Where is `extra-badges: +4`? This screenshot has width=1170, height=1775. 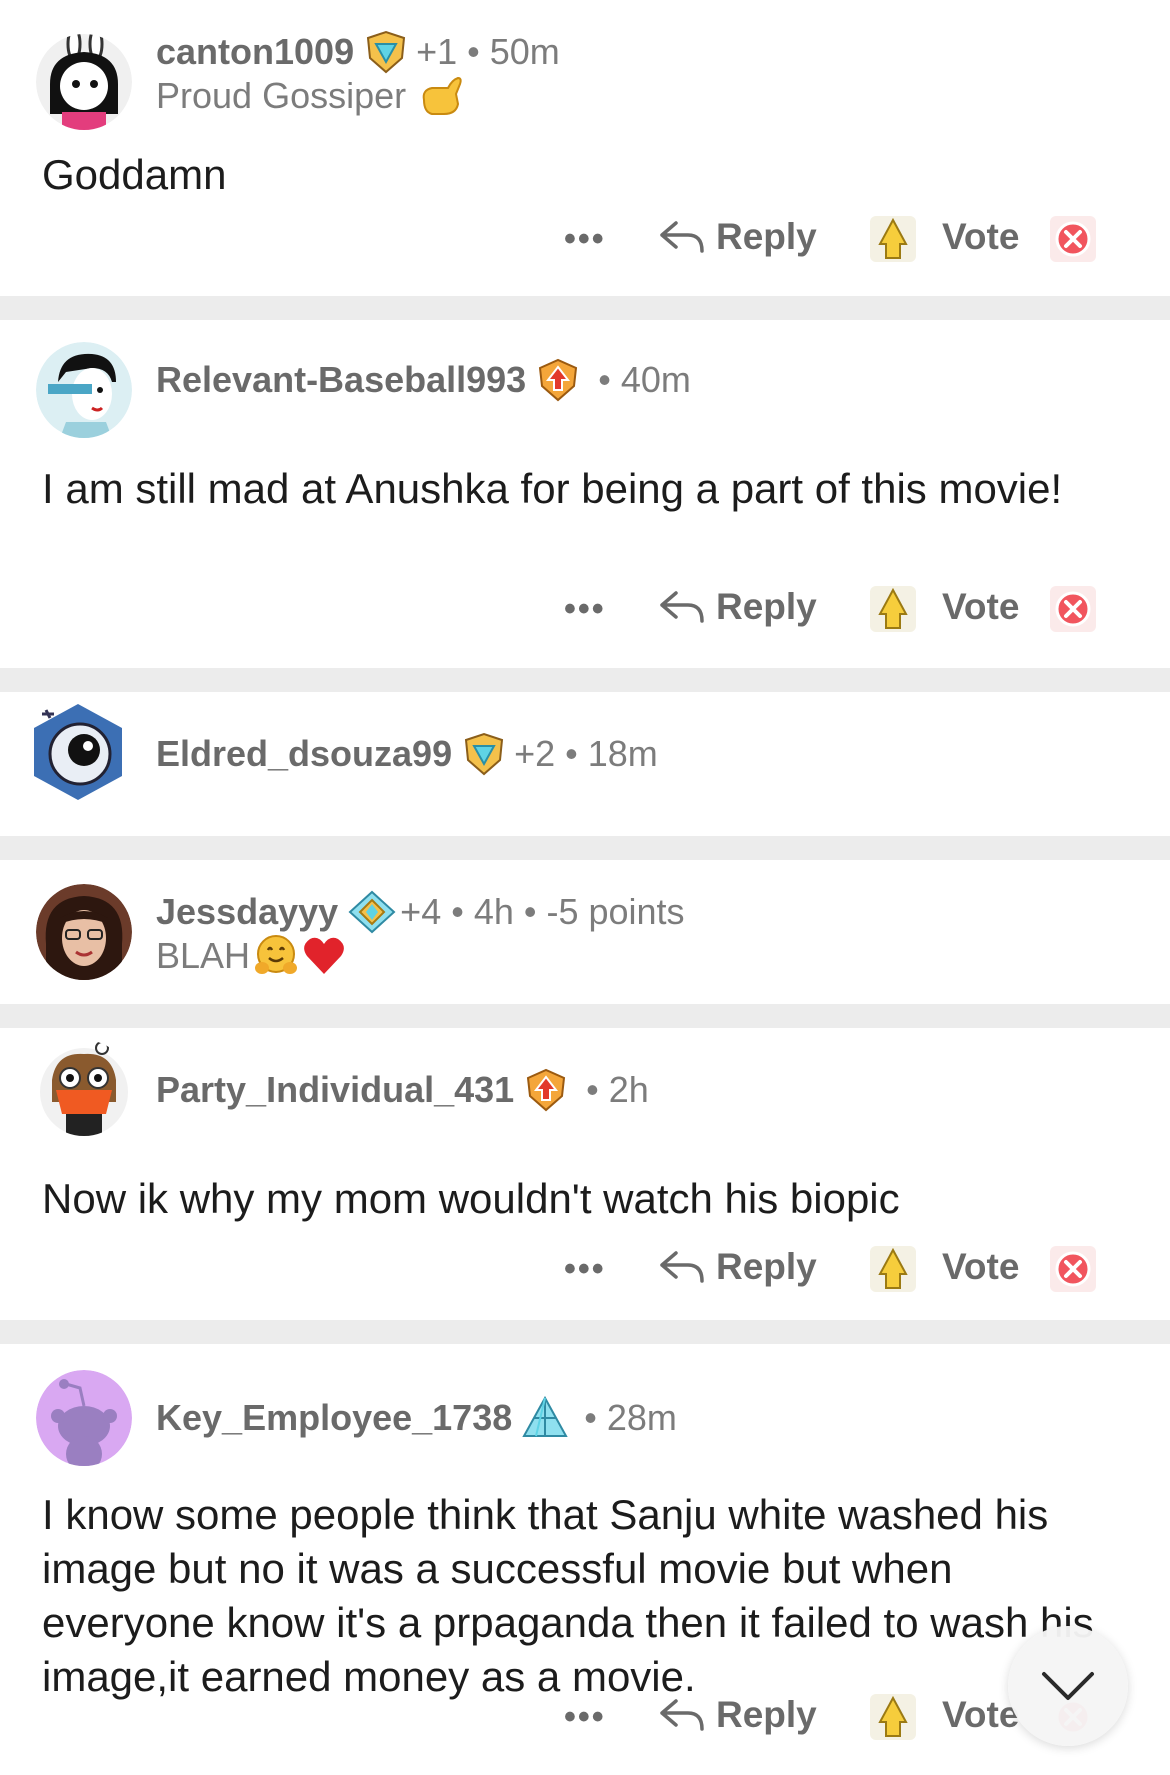
extra-badges: +4 is located at coordinates (421, 911).